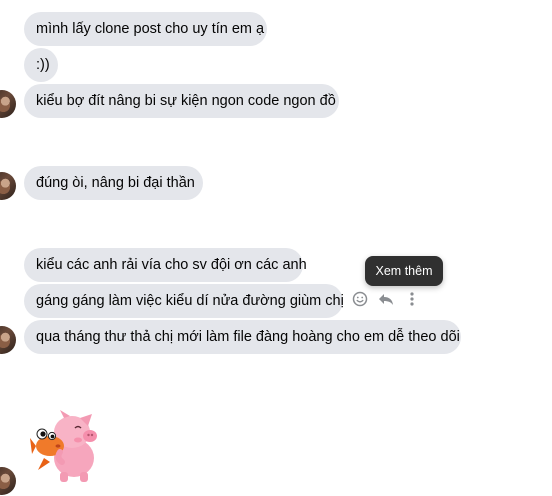  I want to click on message-bubble: :)), so click(41, 65).